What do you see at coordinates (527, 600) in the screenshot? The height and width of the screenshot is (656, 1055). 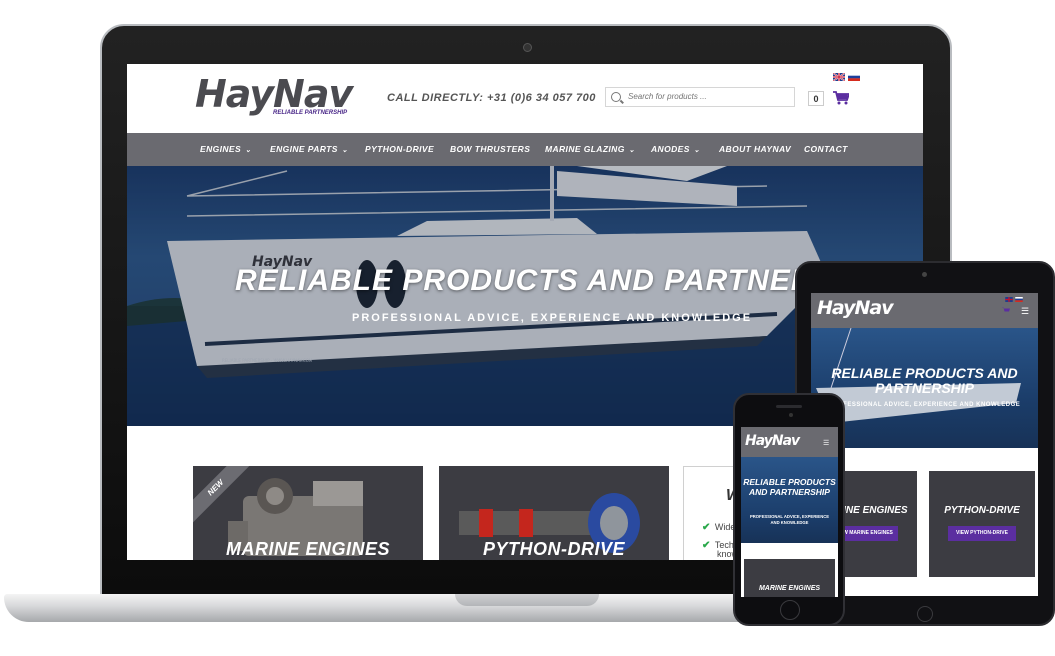 I see `laptop-notch` at bounding box center [527, 600].